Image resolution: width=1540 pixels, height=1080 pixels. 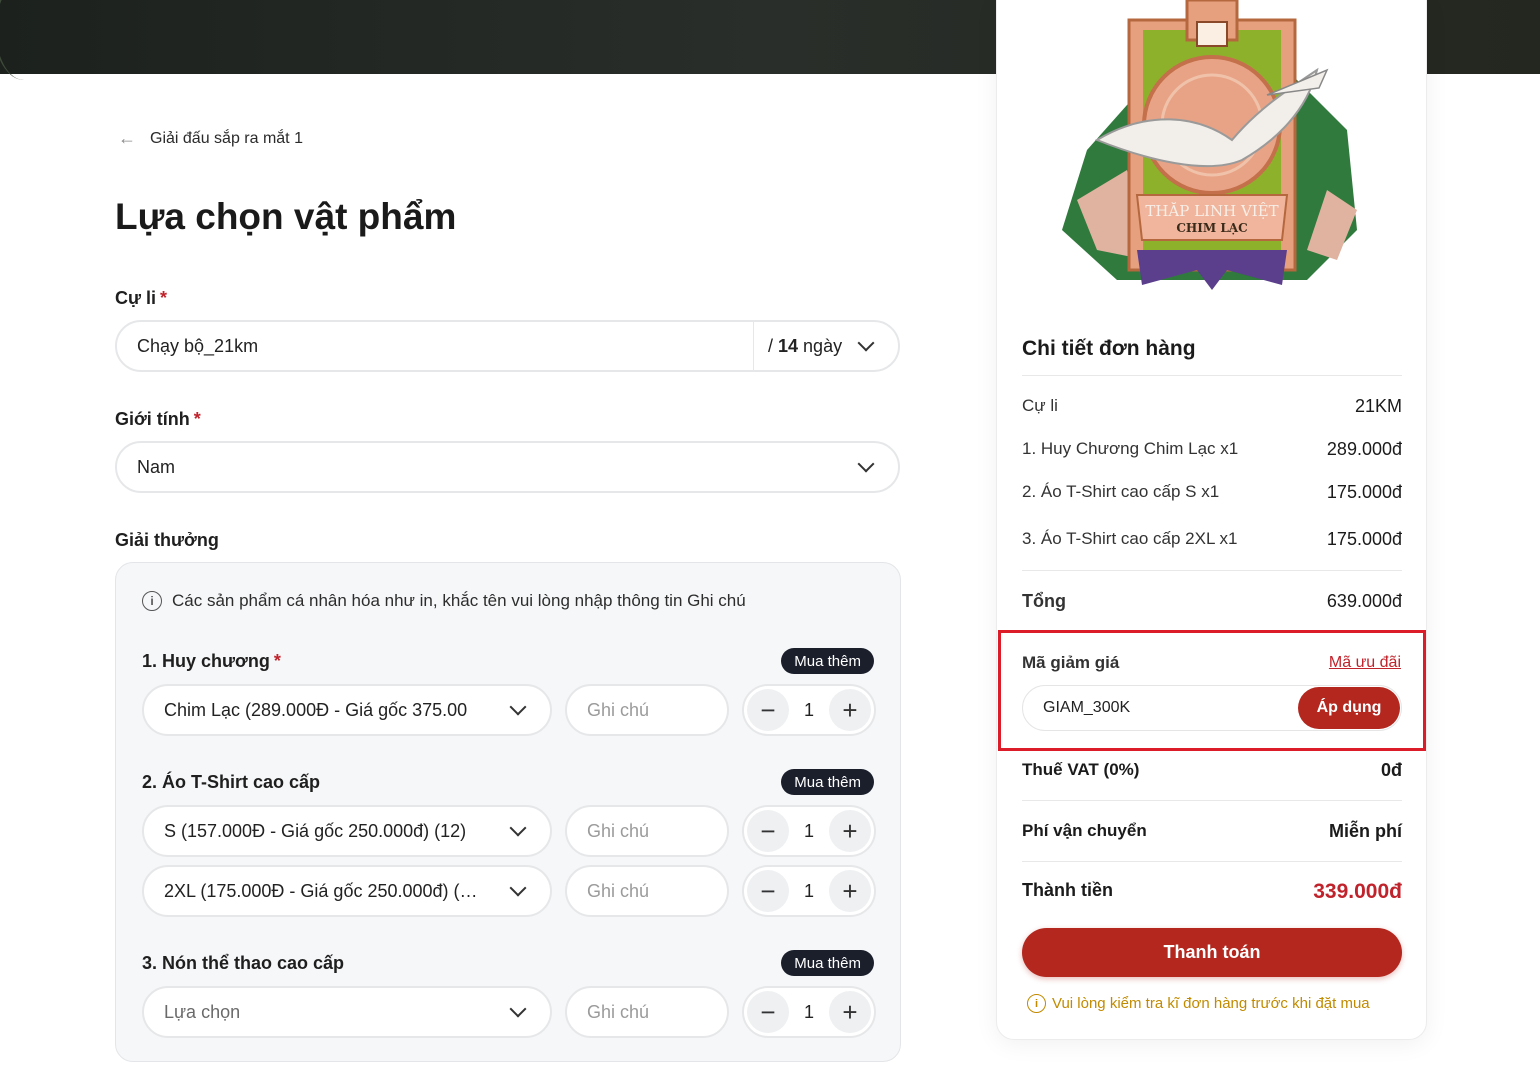 What do you see at coordinates (826, 345) in the screenshot?
I see `days-select: / 14 ngày` at bounding box center [826, 345].